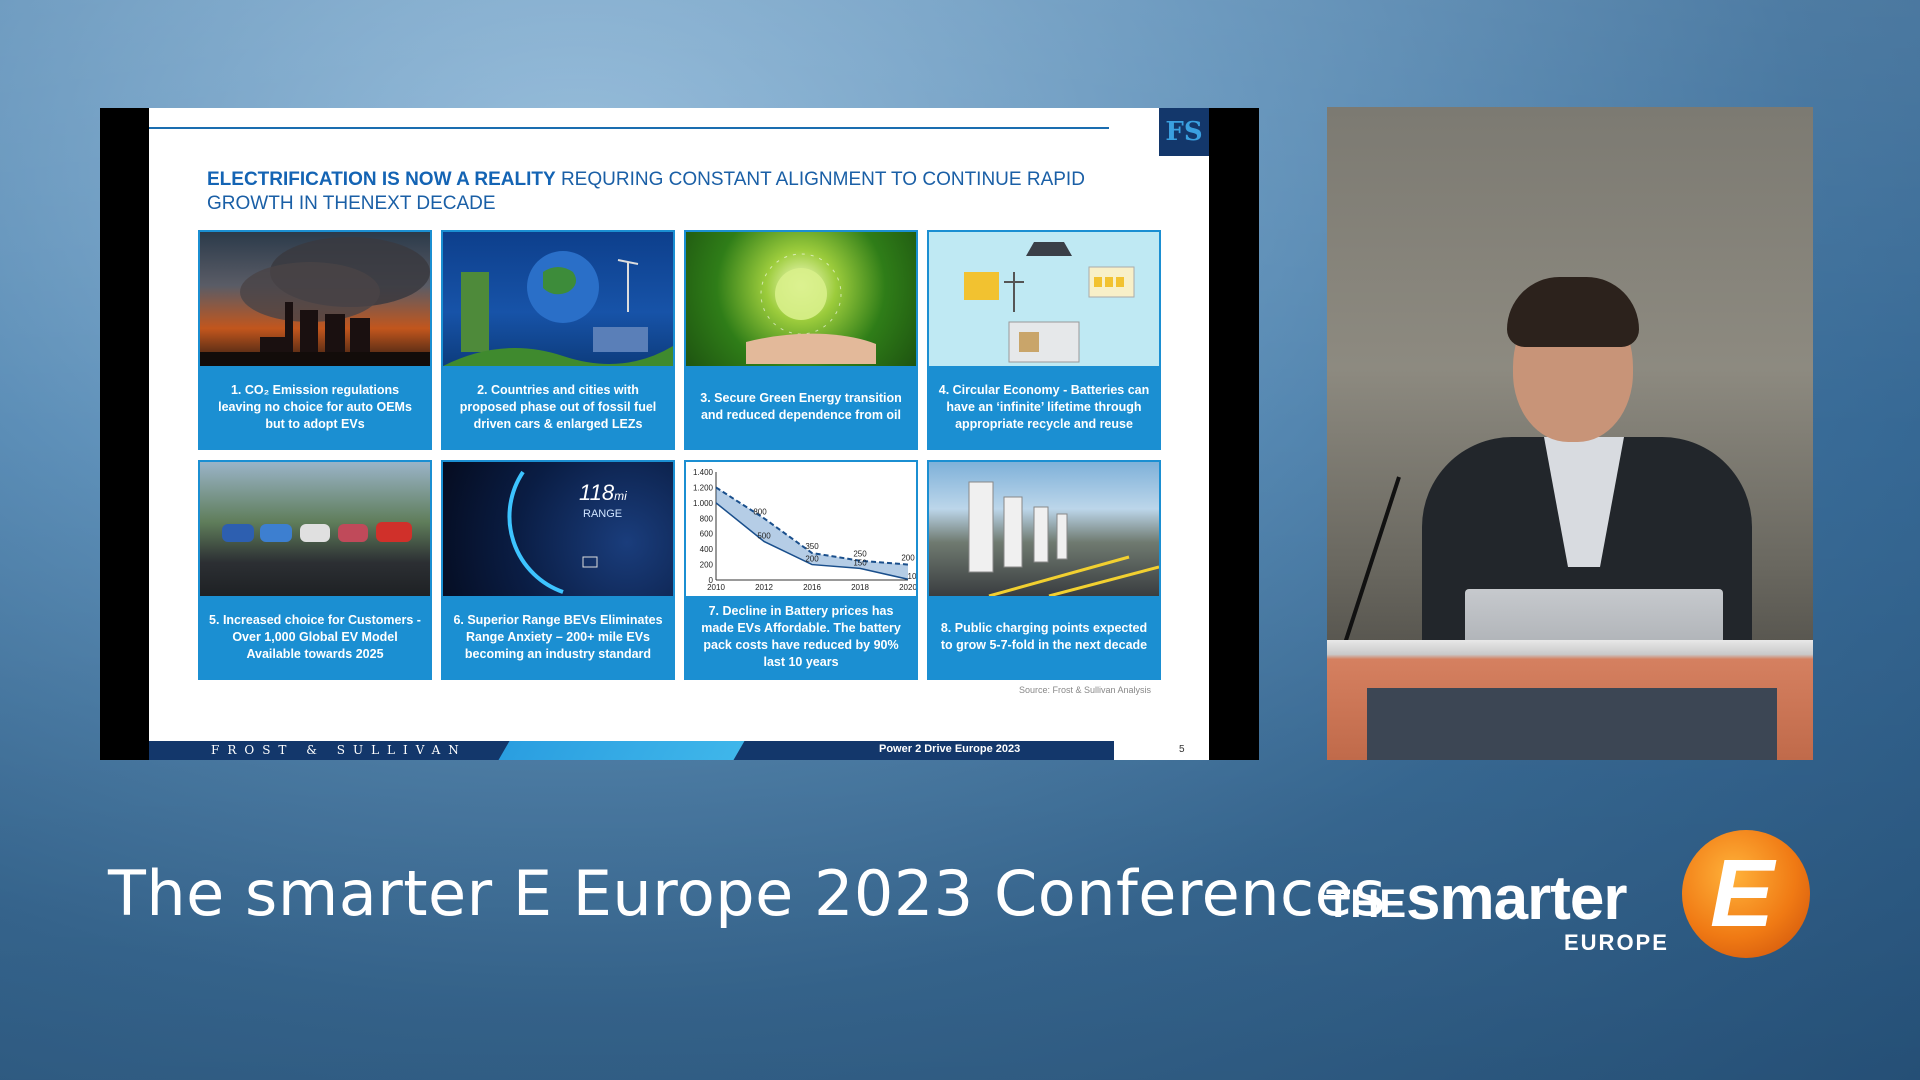 The width and height of the screenshot is (1920, 1080). I want to click on chart-data-label: 150, so click(860, 562).